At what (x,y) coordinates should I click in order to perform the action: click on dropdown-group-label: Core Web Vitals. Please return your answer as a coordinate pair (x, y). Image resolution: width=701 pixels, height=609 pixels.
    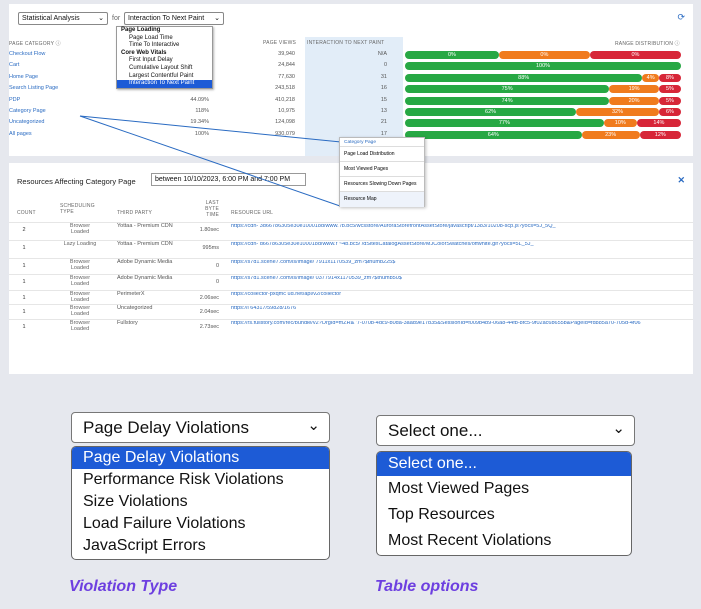
    Looking at the image, I should click on (144, 52).